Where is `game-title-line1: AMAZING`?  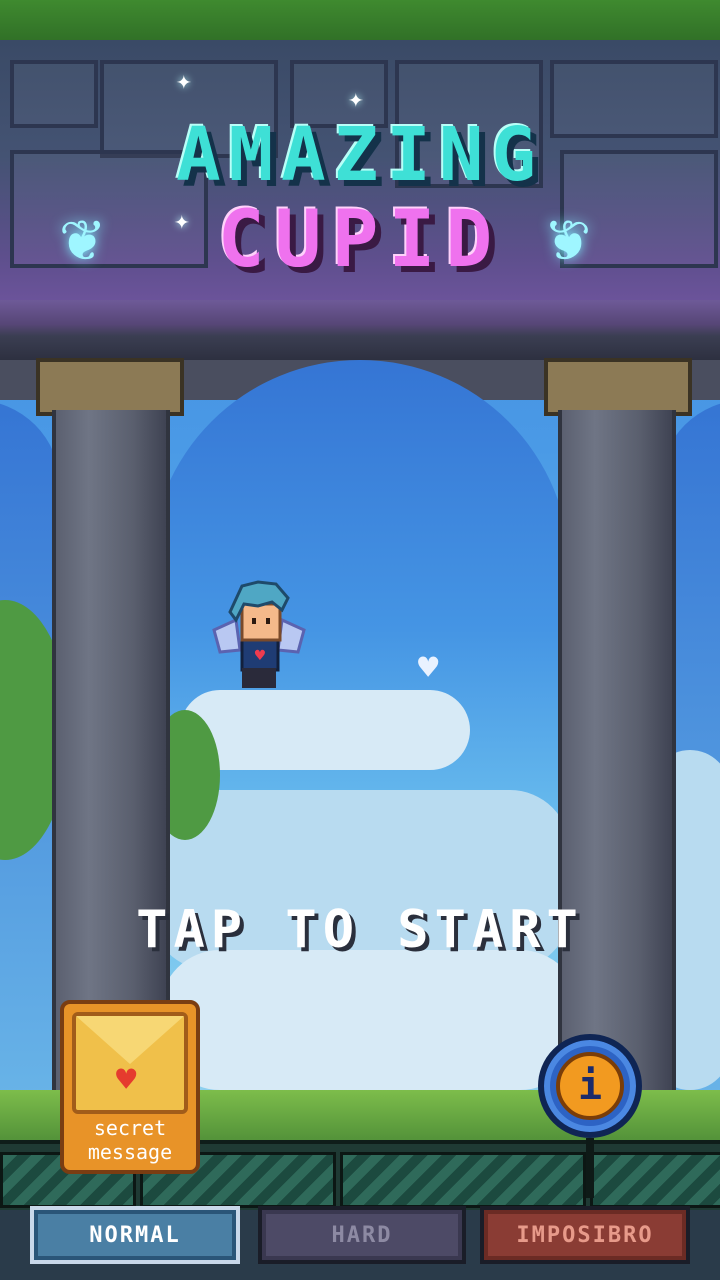 game-title-line1: AMAZING is located at coordinates (360, 155).